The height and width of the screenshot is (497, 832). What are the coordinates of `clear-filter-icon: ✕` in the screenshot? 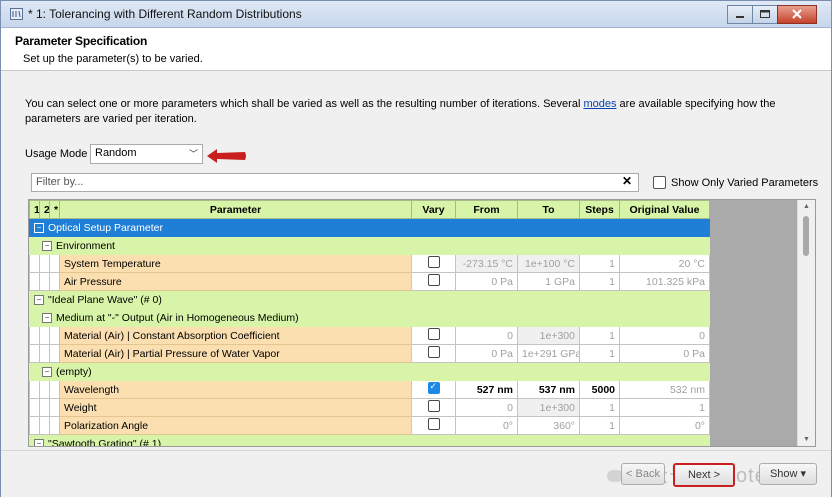 It's located at (627, 181).